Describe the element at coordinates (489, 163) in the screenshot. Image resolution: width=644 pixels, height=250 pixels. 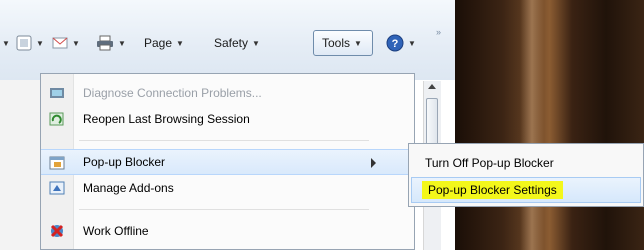
I see `submenu-item-label: Turn Off Pop-up Blocker` at that location.